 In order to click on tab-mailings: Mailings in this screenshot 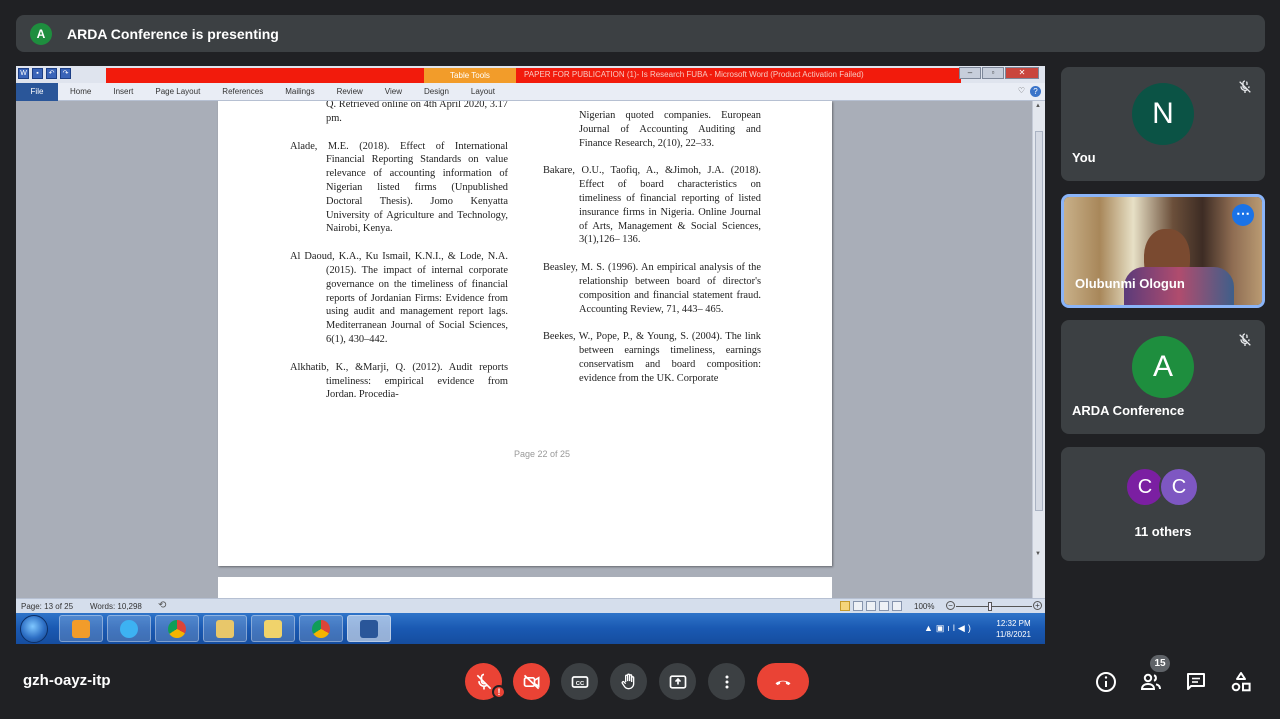, I will do `click(299, 91)`.